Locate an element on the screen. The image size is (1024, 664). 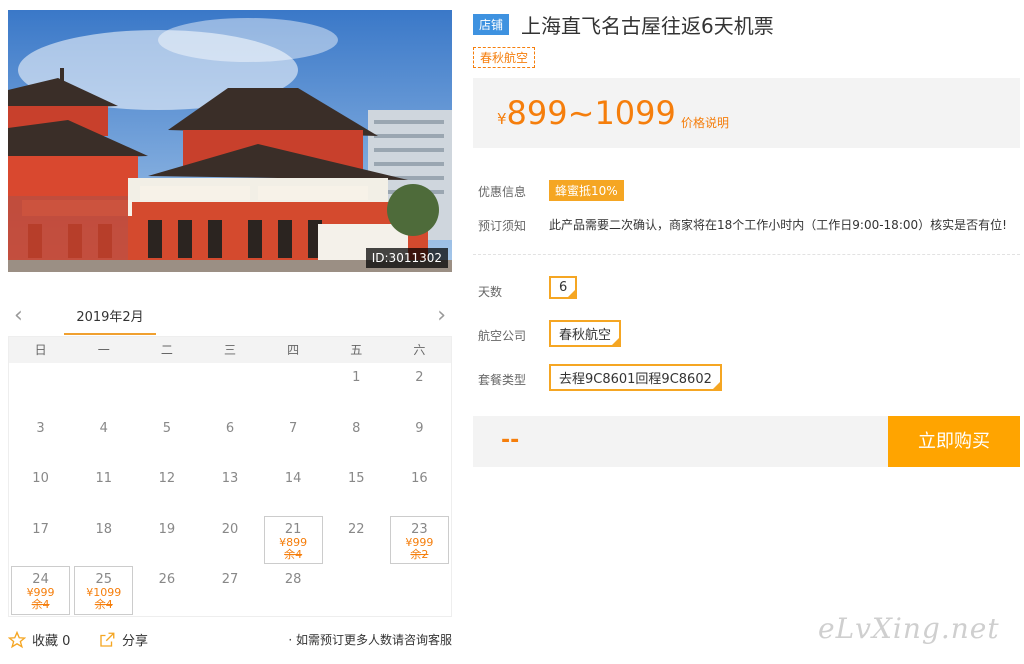
calendar-day-number: 15 is located at coordinates (356, 479).